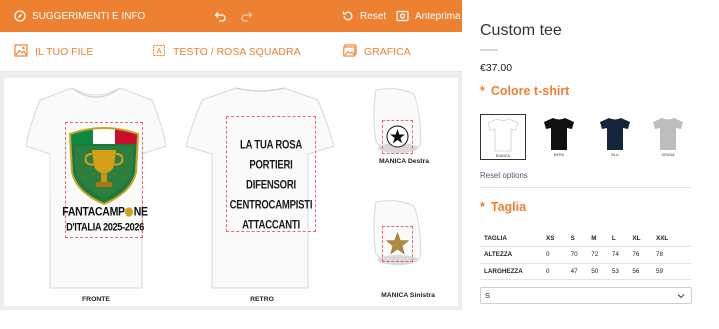  I want to click on product-price: €37.00, so click(496, 68).